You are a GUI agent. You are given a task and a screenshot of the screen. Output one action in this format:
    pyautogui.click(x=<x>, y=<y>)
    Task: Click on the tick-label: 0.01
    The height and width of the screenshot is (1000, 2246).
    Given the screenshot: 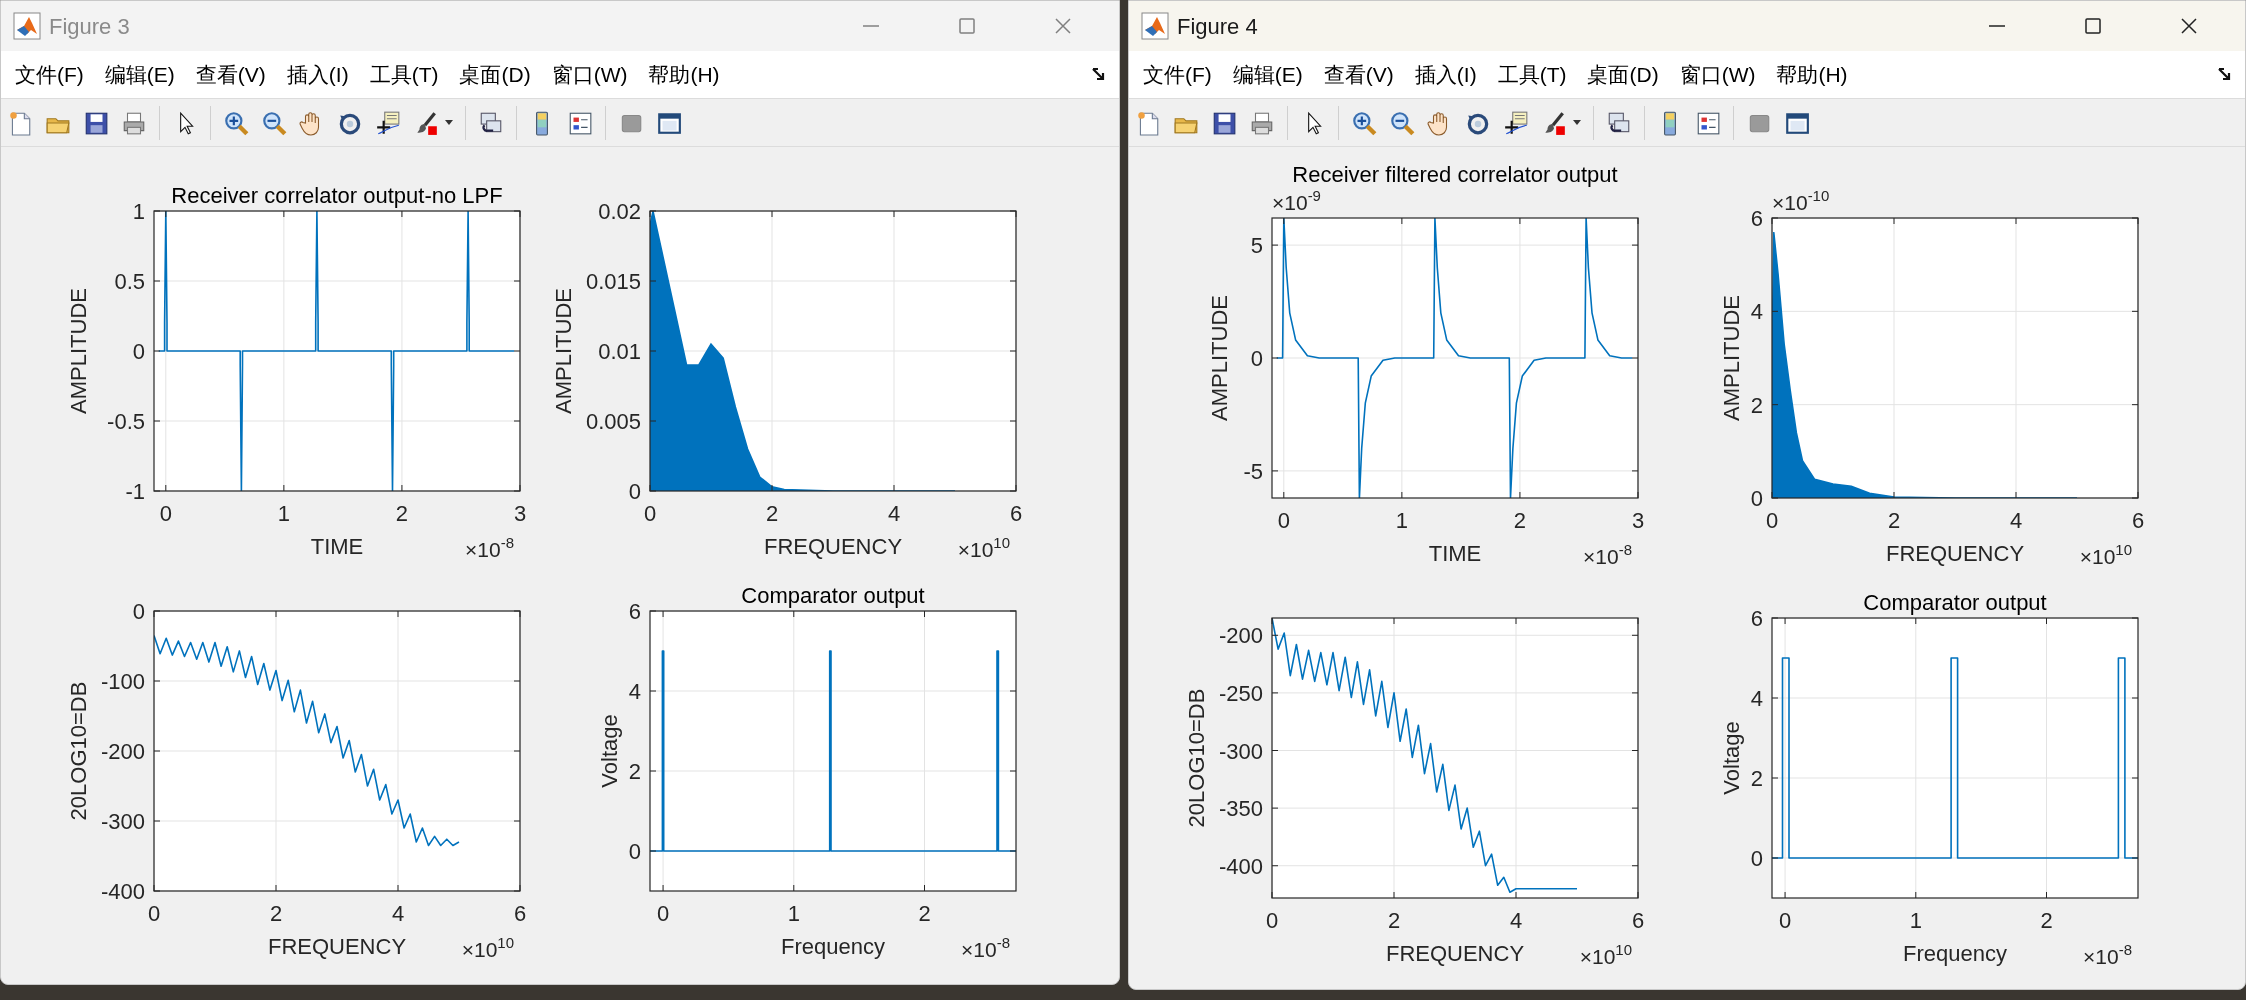 What is the action you would take?
    pyautogui.click(x=619, y=351)
    